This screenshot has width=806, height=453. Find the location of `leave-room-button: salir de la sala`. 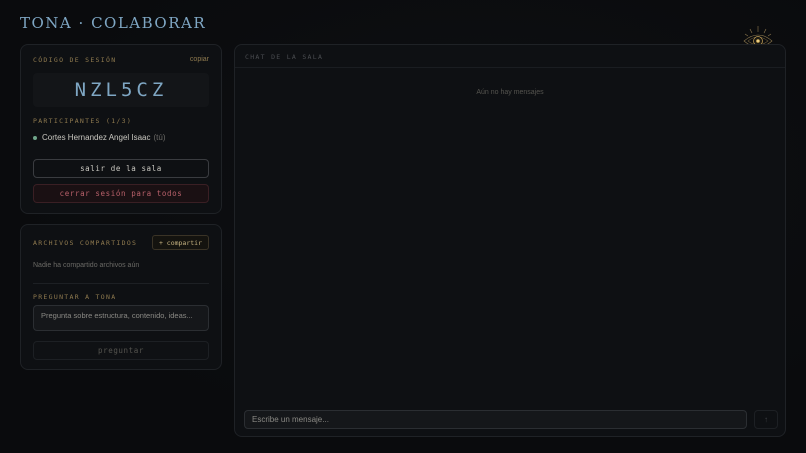

leave-room-button: salir de la sala is located at coordinates (121, 168).